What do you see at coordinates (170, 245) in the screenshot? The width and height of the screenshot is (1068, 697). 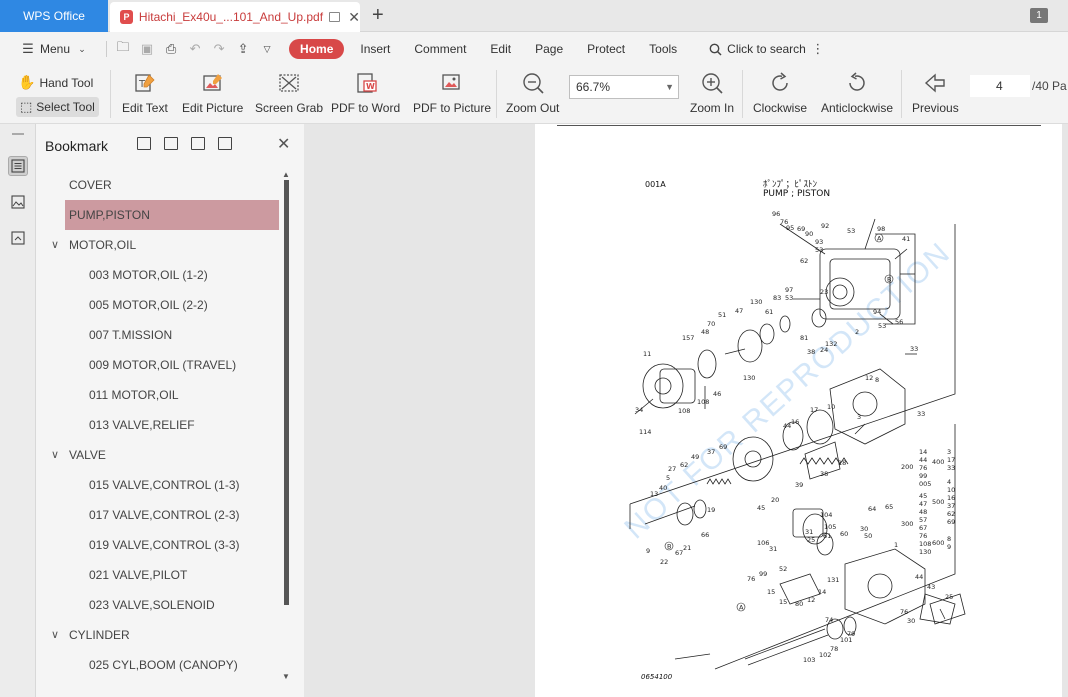 I see `bookmark-item: ∨ MOTOR,OIL` at bounding box center [170, 245].